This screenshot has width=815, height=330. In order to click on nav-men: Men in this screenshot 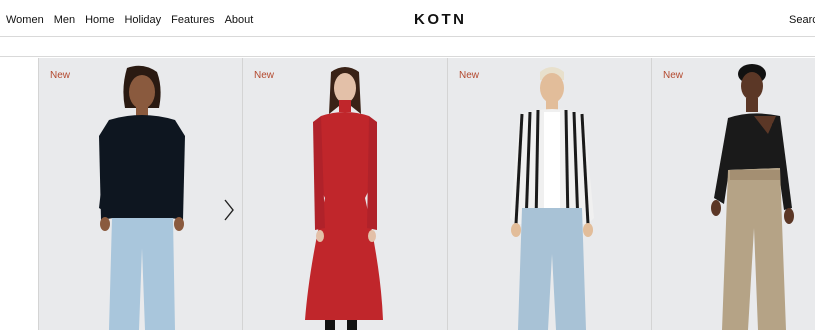, I will do `click(64, 20)`.